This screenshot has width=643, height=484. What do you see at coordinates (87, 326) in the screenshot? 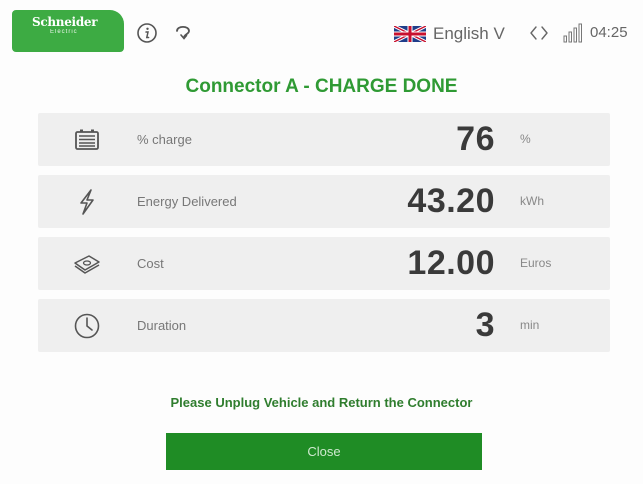
I see `timer-icon` at bounding box center [87, 326].